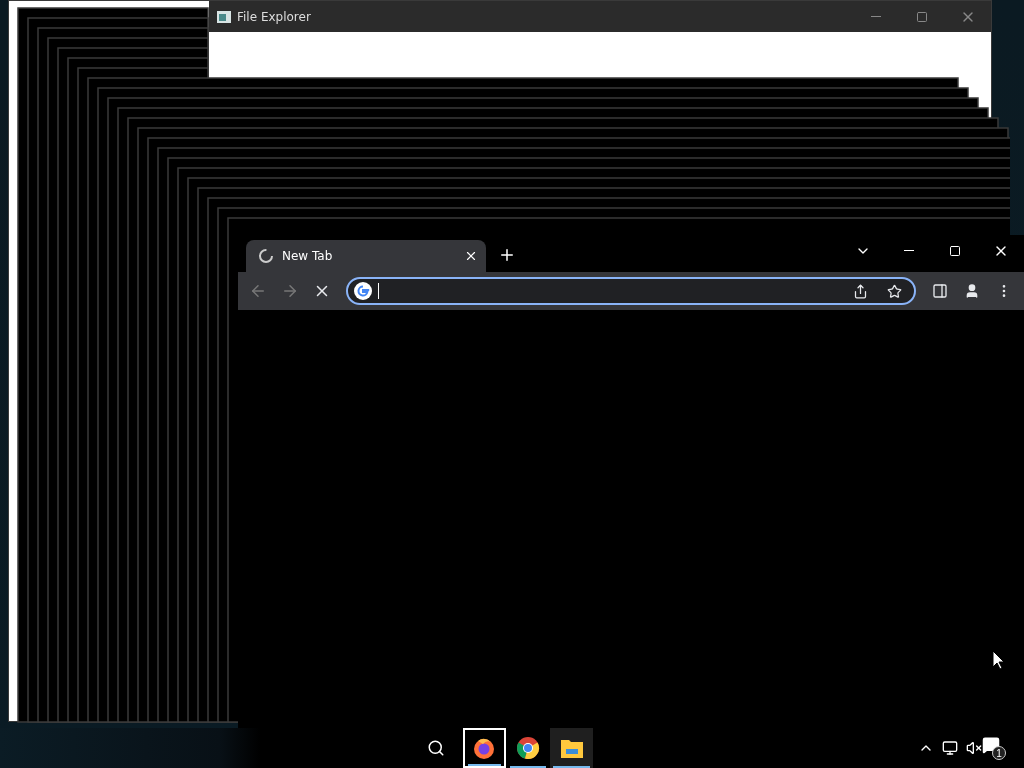 The height and width of the screenshot is (768, 1024). Describe the element at coordinates (266, 256) in the screenshot. I see `loading-icon` at that location.